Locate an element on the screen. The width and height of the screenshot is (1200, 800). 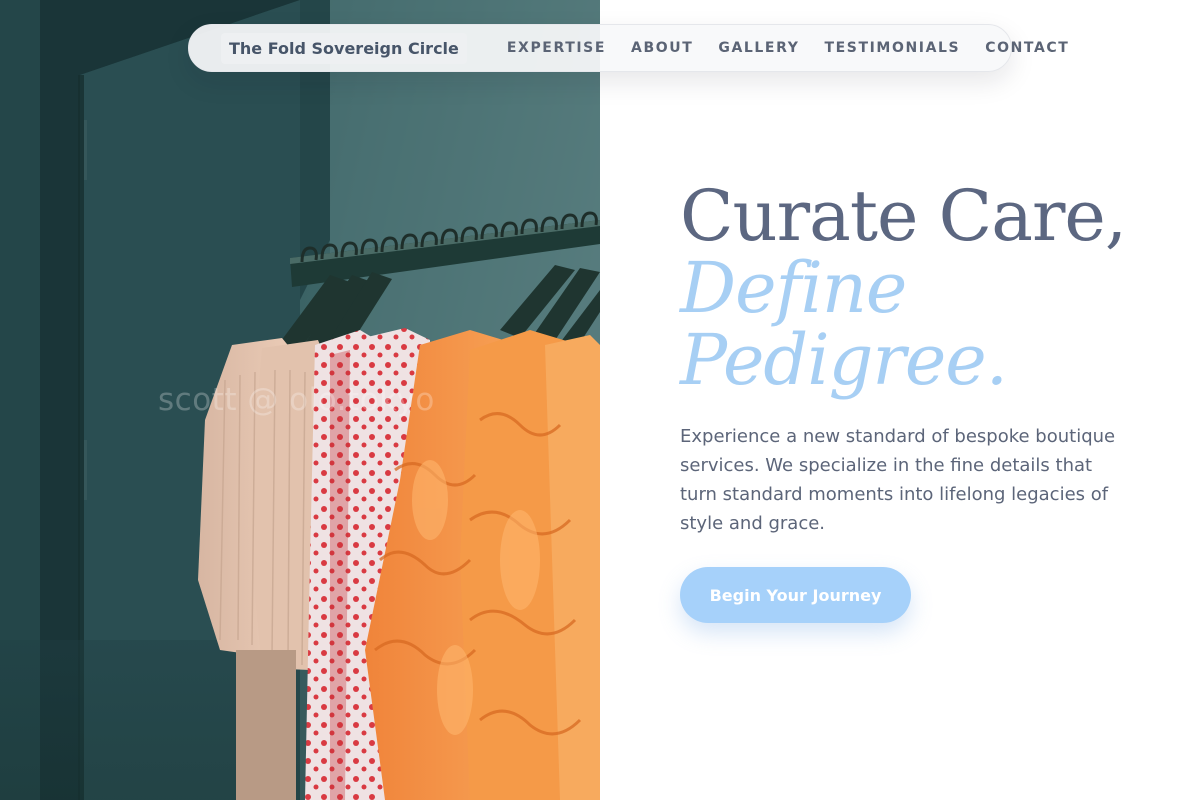
nav-link-gallery: GALLERY is located at coordinates (758, 48).